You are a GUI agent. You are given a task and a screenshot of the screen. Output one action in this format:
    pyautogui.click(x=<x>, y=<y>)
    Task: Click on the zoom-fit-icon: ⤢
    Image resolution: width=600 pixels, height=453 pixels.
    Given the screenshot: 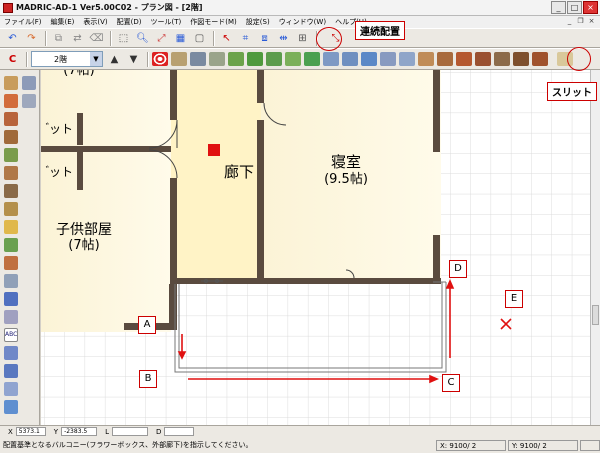 What is the action you would take?
    pyautogui.click(x=161, y=38)
    